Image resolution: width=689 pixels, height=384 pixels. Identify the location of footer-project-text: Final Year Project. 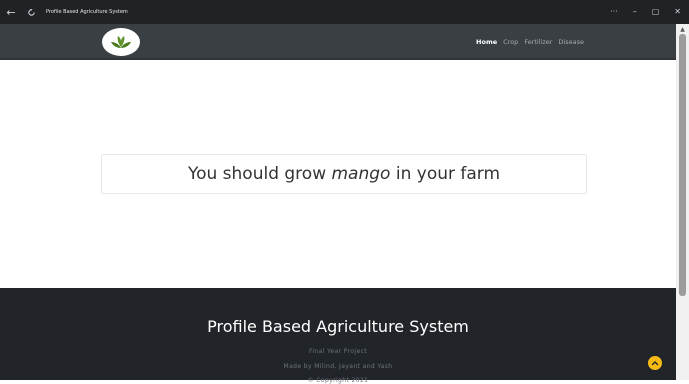
(338, 351).